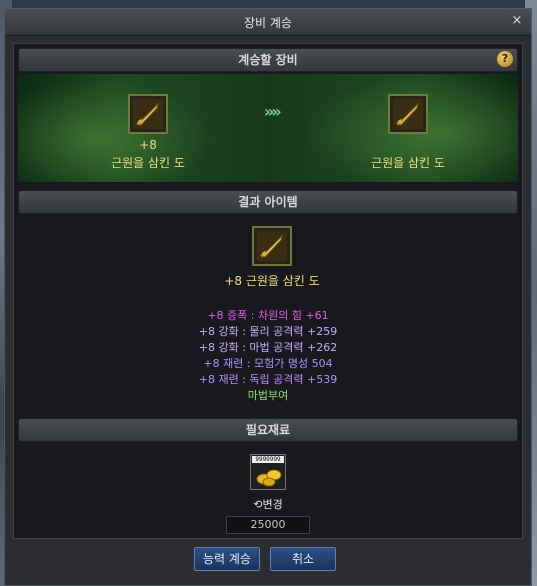  What do you see at coordinates (272, 504) in the screenshot?
I see `change-material-label: 변경` at bounding box center [272, 504].